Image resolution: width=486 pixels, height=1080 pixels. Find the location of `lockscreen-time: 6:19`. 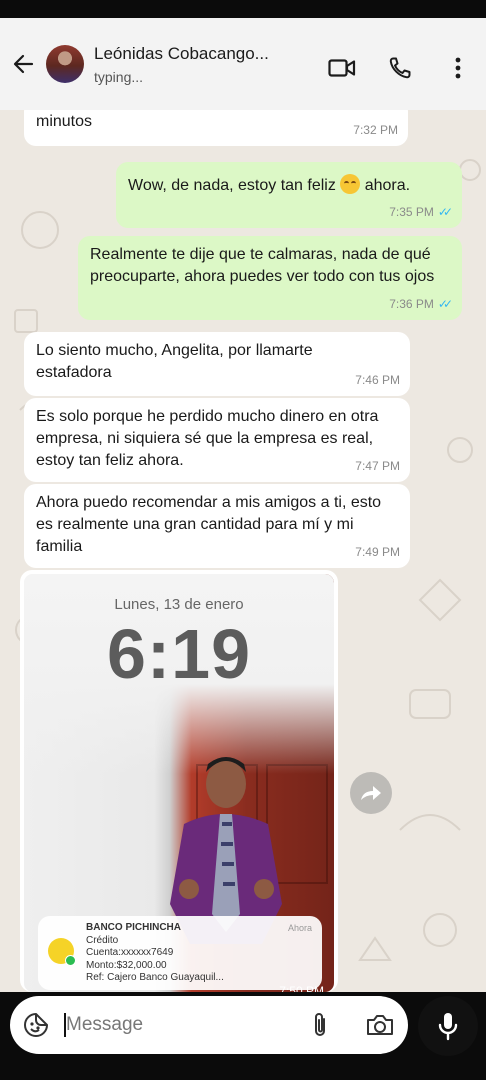

lockscreen-time: 6:19 is located at coordinates (179, 654).